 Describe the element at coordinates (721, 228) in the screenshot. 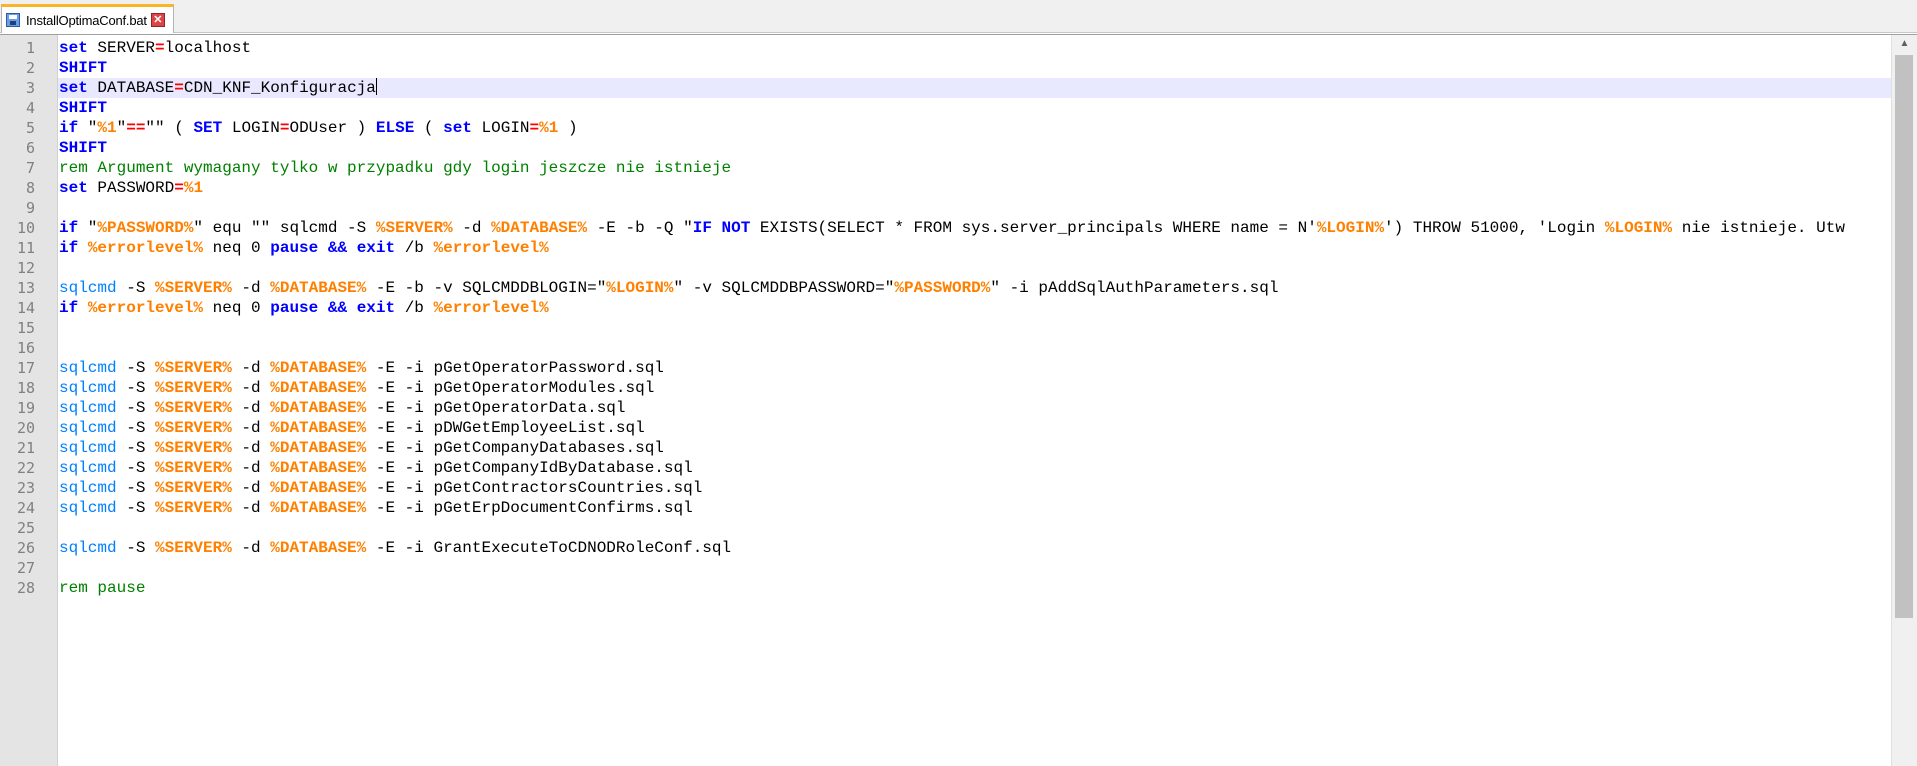

I see `code-token: IF NOT` at that location.